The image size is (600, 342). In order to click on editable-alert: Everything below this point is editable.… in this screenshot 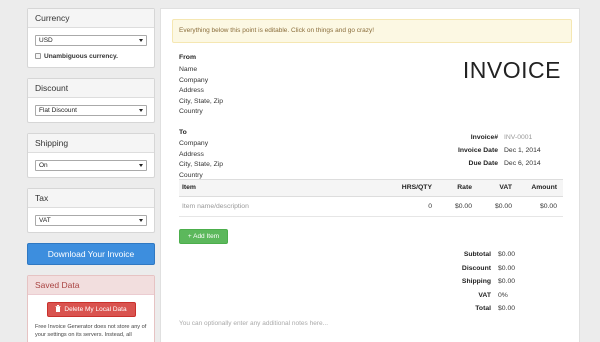, I will do `click(372, 31)`.